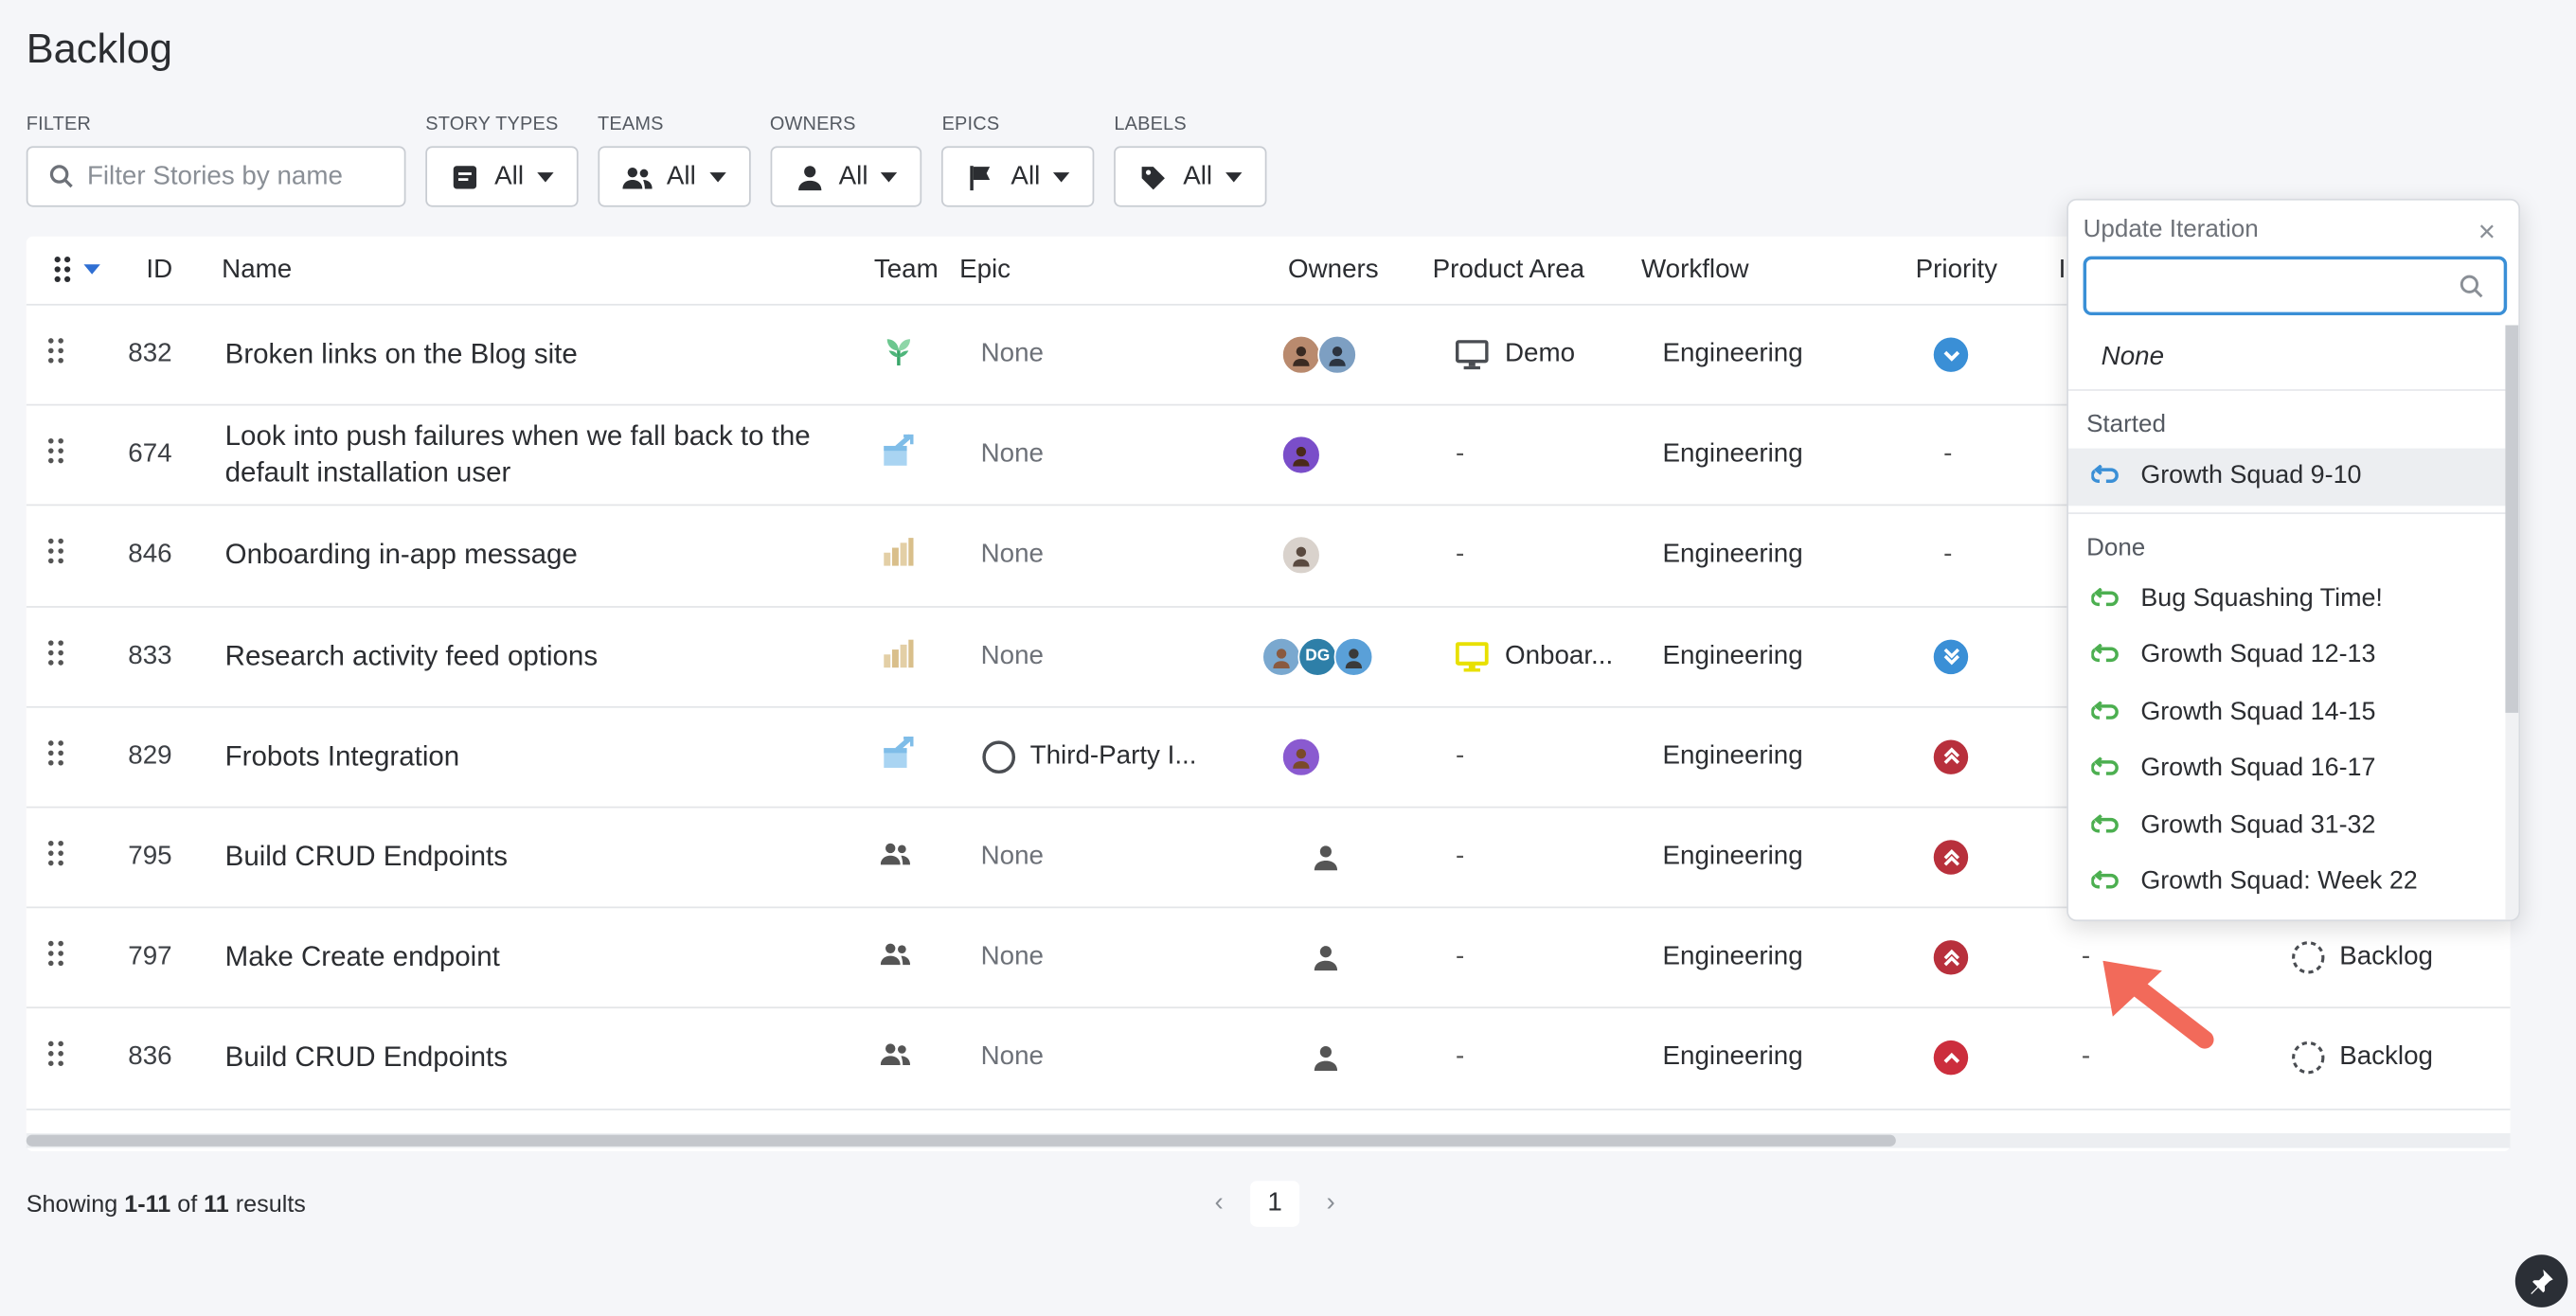 This screenshot has height=1316, width=2576. I want to click on story-name-link: Research activity feed options, so click(520, 656).